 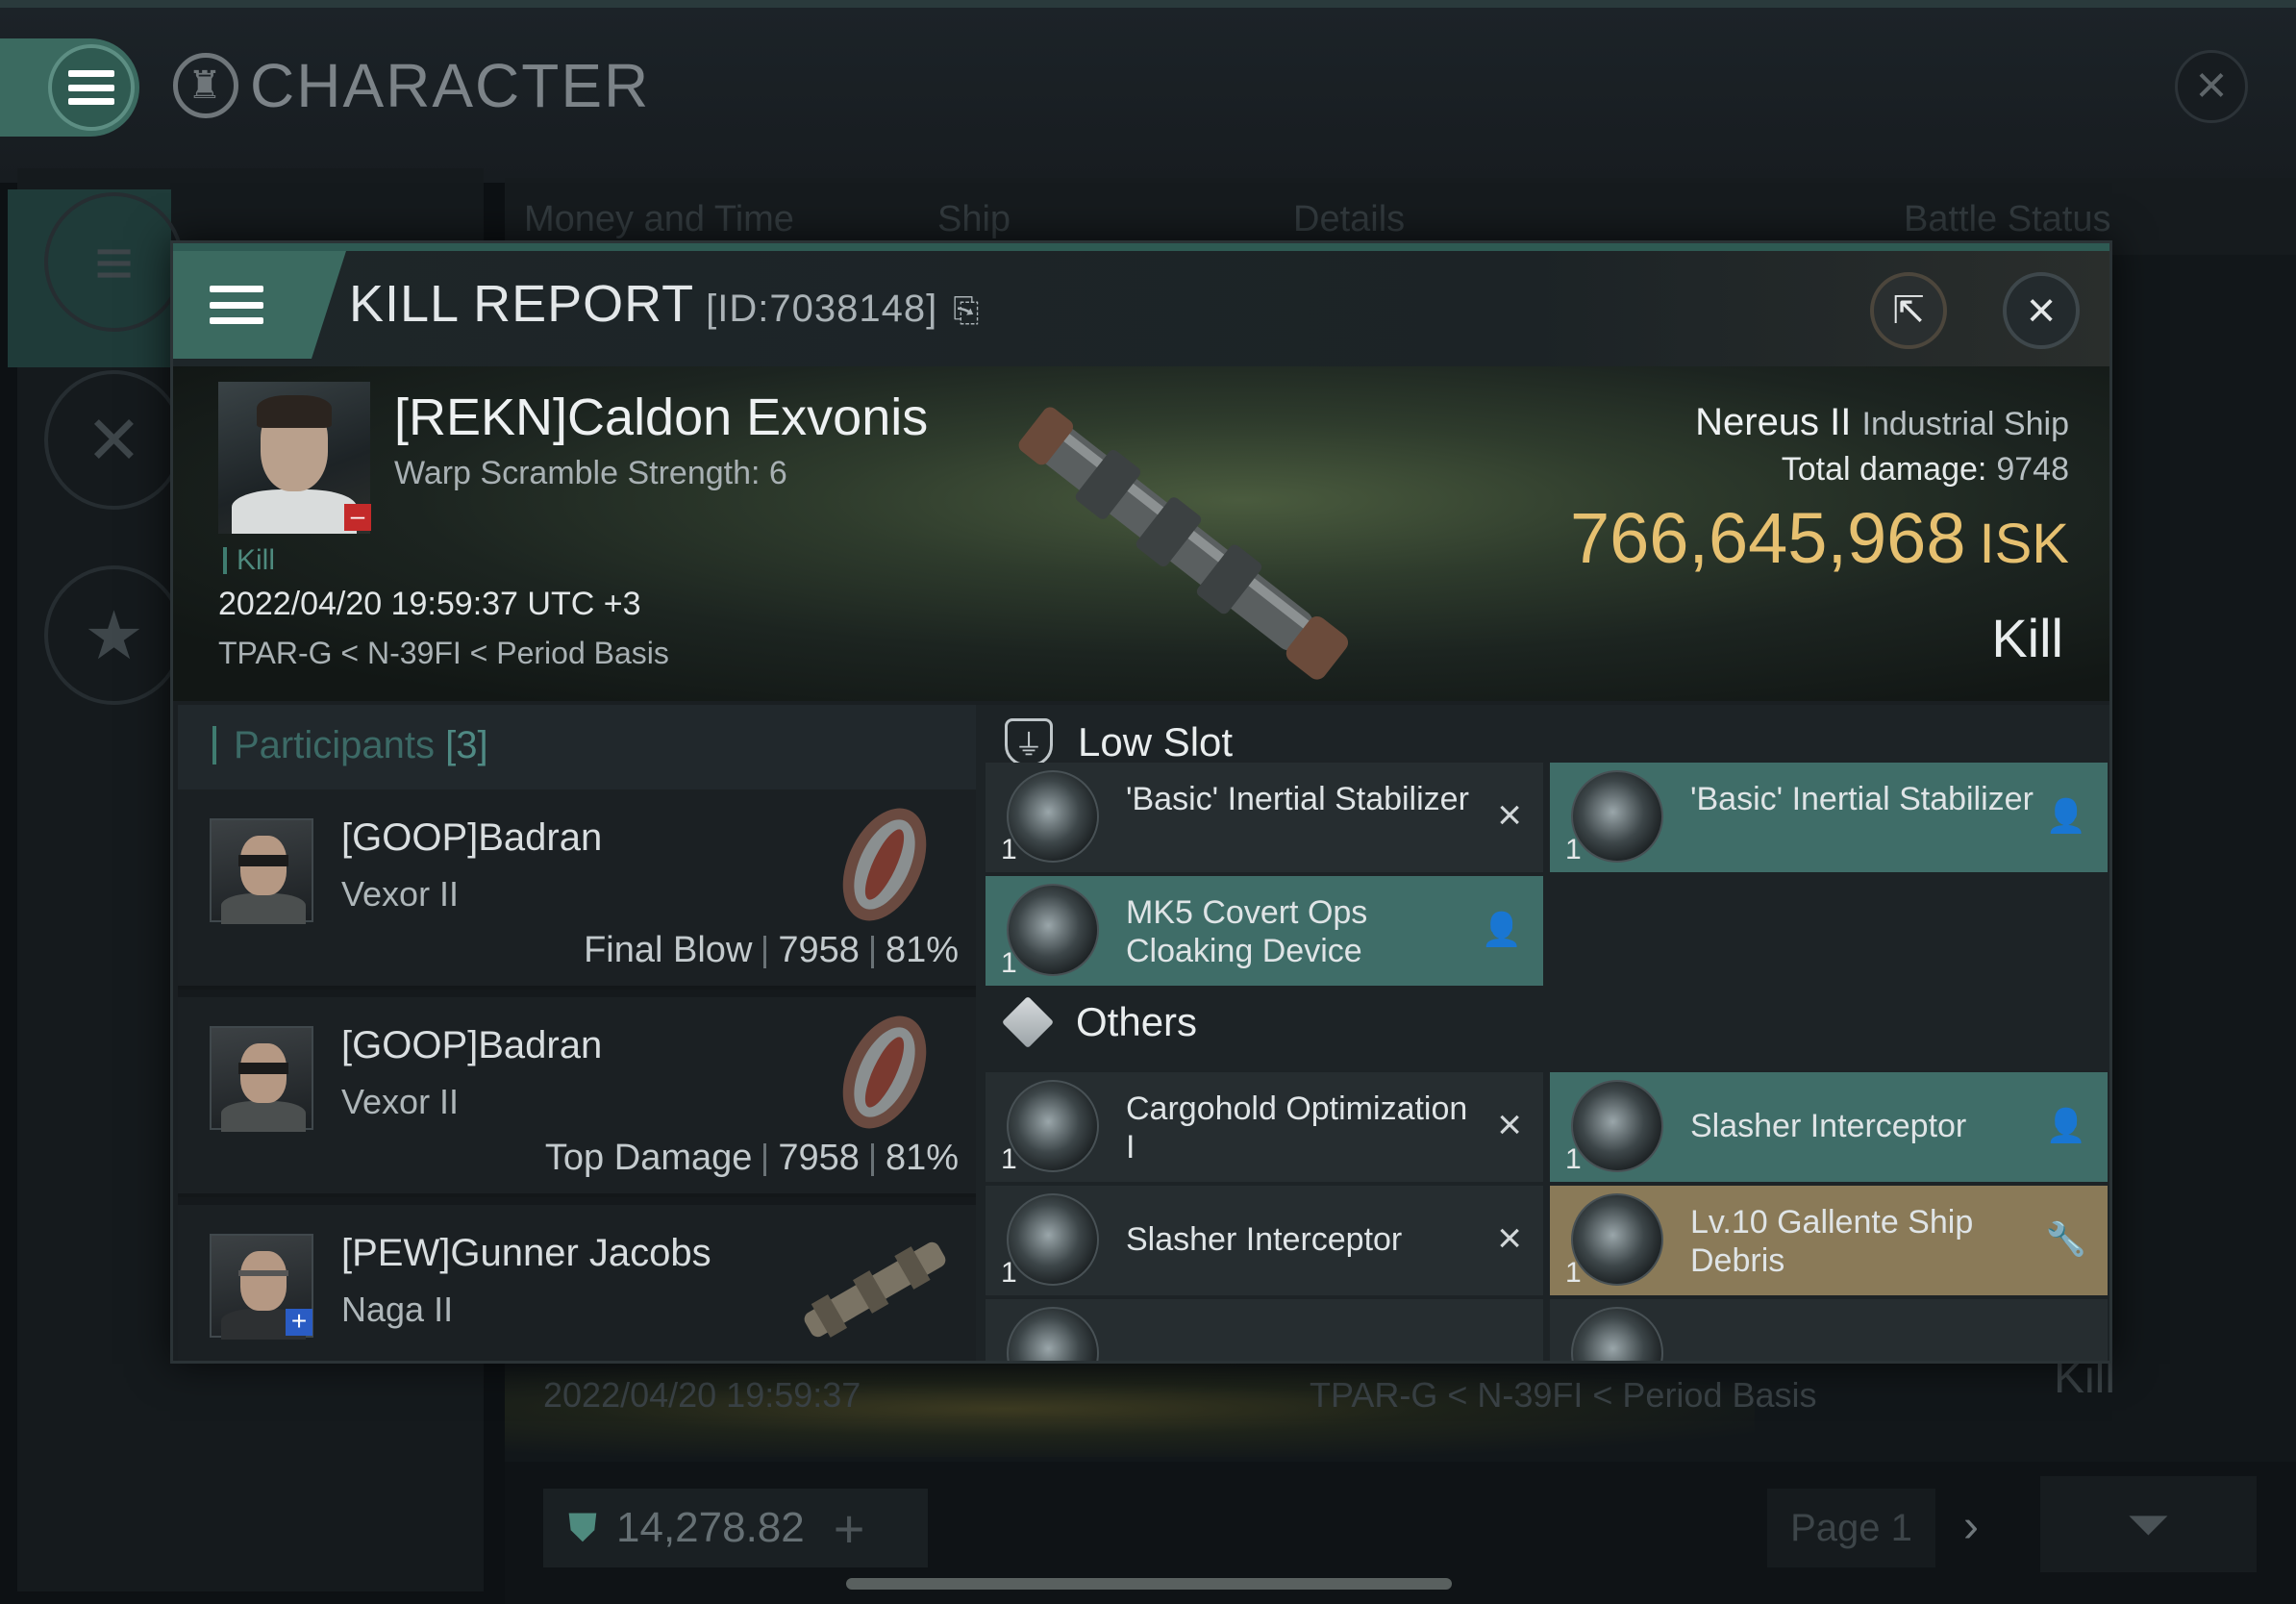 I want to click on close-button: ×, so click(x=2041, y=310).